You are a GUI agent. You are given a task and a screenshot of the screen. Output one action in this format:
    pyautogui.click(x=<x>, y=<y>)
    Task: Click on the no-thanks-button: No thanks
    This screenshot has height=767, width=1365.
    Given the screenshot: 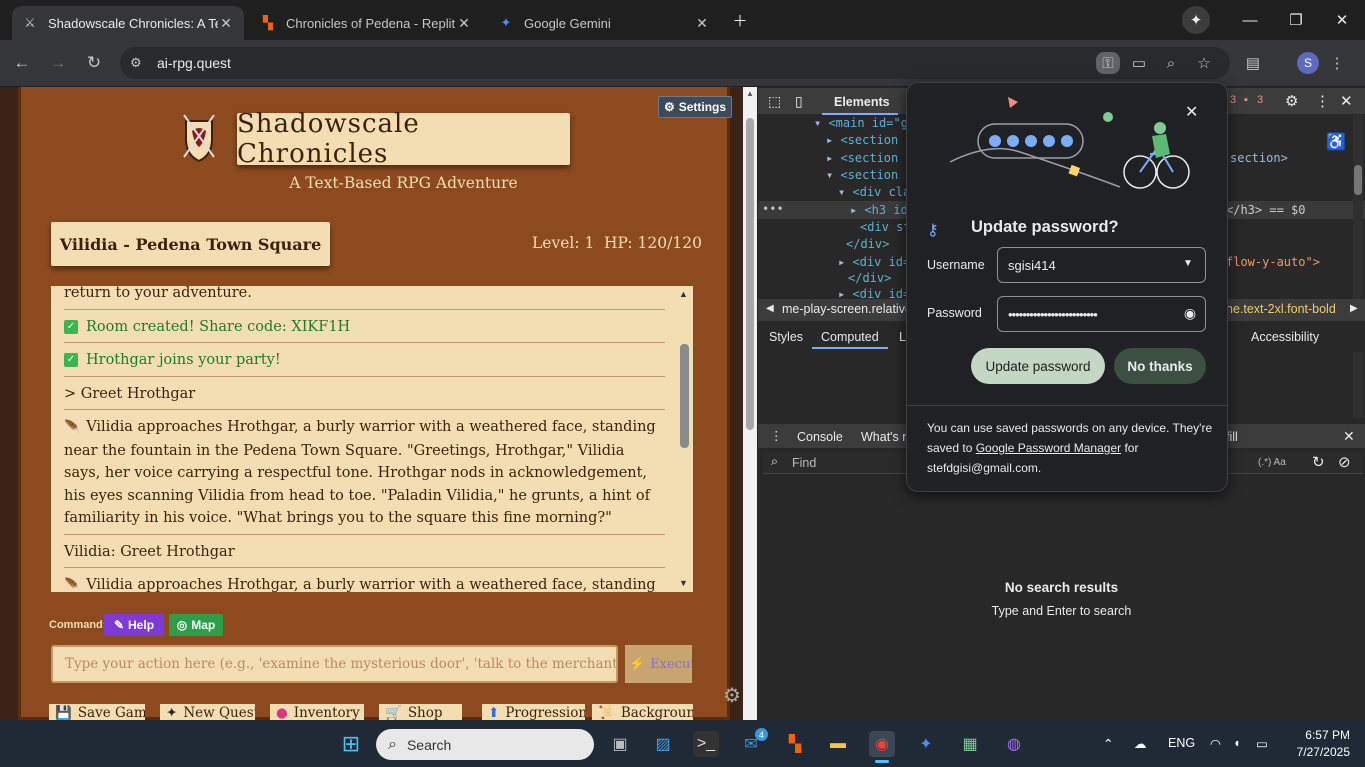 What is the action you would take?
    pyautogui.click(x=1160, y=366)
    